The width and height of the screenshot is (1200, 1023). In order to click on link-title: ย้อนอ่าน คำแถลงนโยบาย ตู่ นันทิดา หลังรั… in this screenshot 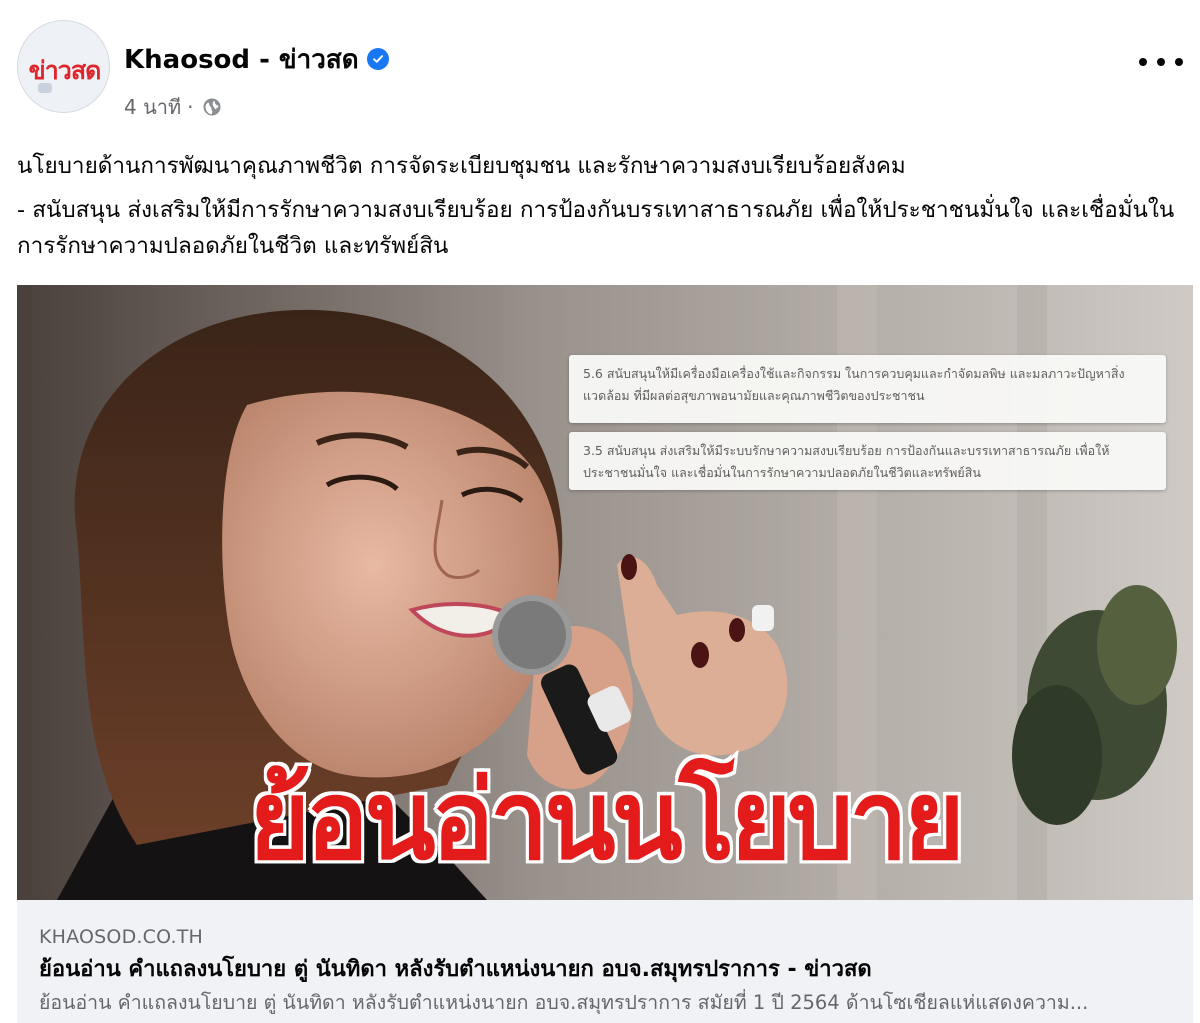, I will do `click(605, 970)`.